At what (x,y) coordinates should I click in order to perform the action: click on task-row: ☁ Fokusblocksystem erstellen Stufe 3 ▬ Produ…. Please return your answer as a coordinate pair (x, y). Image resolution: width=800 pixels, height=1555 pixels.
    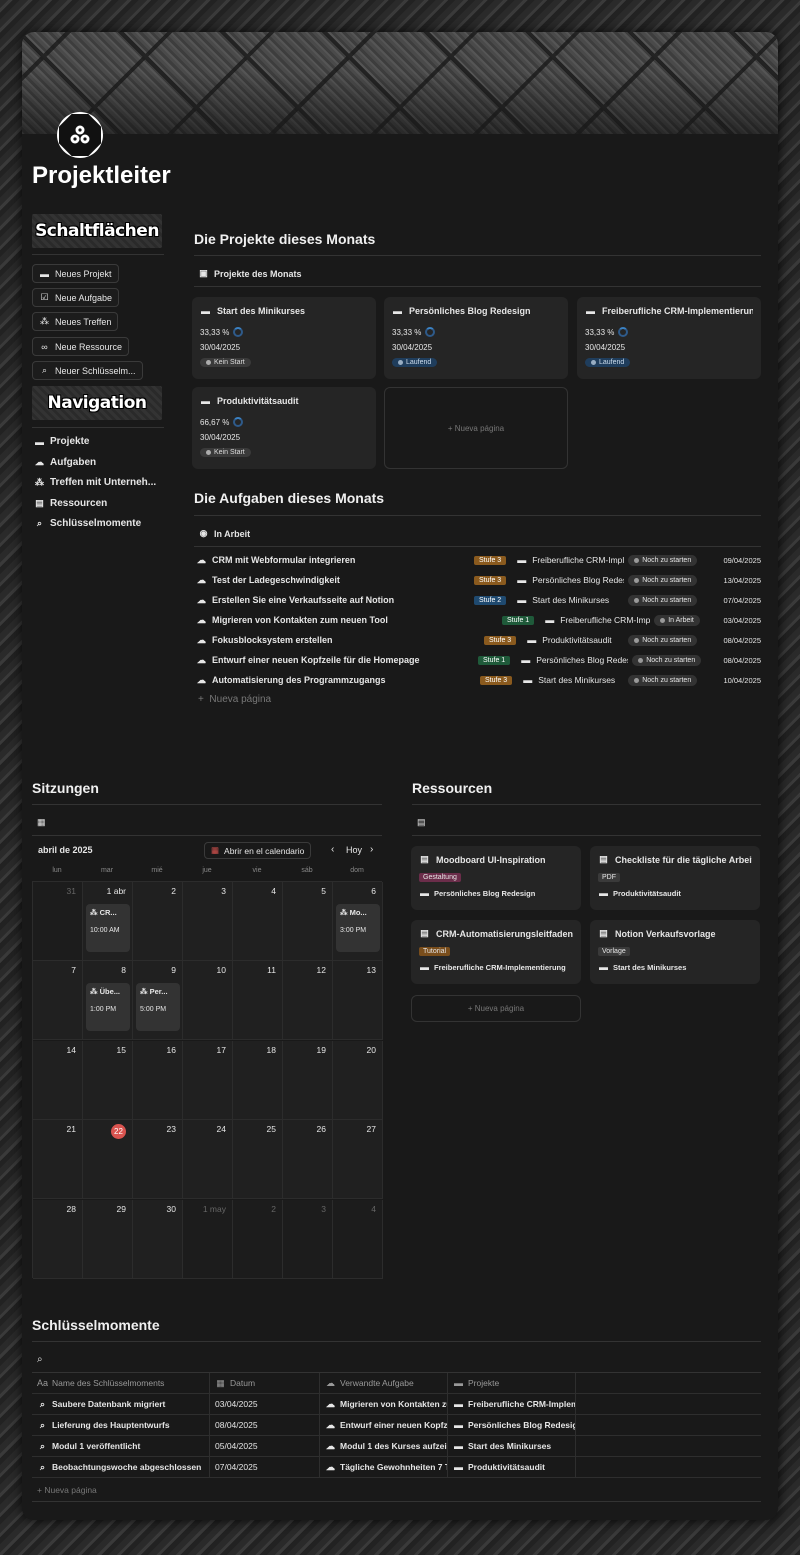
    Looking at the image, I should click on (478, 640).